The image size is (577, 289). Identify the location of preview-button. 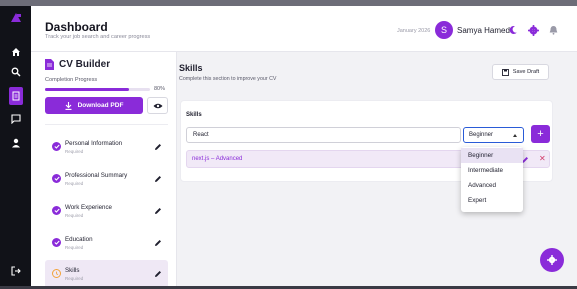
(157, 105).